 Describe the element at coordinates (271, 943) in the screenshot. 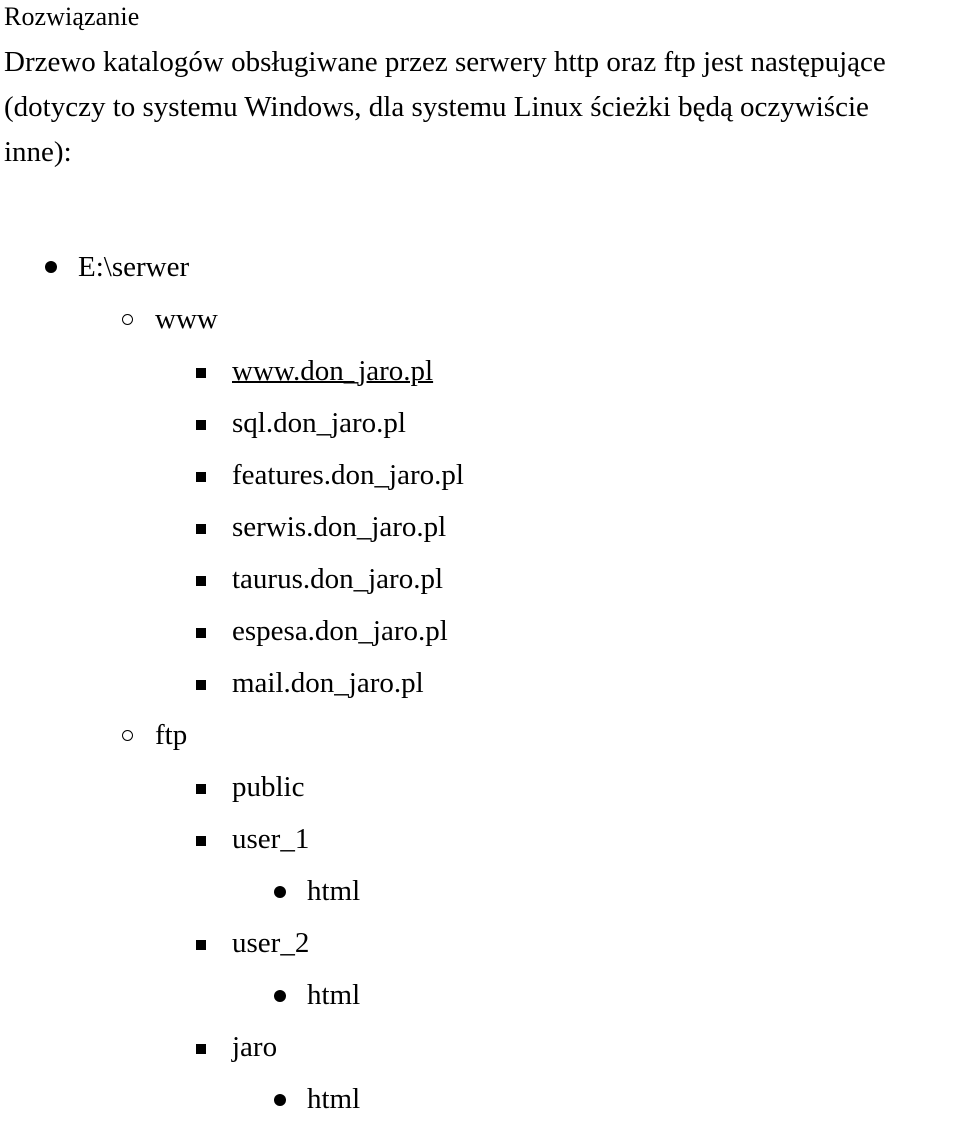

I see `ftp-user-2-label: user_2` at that location.